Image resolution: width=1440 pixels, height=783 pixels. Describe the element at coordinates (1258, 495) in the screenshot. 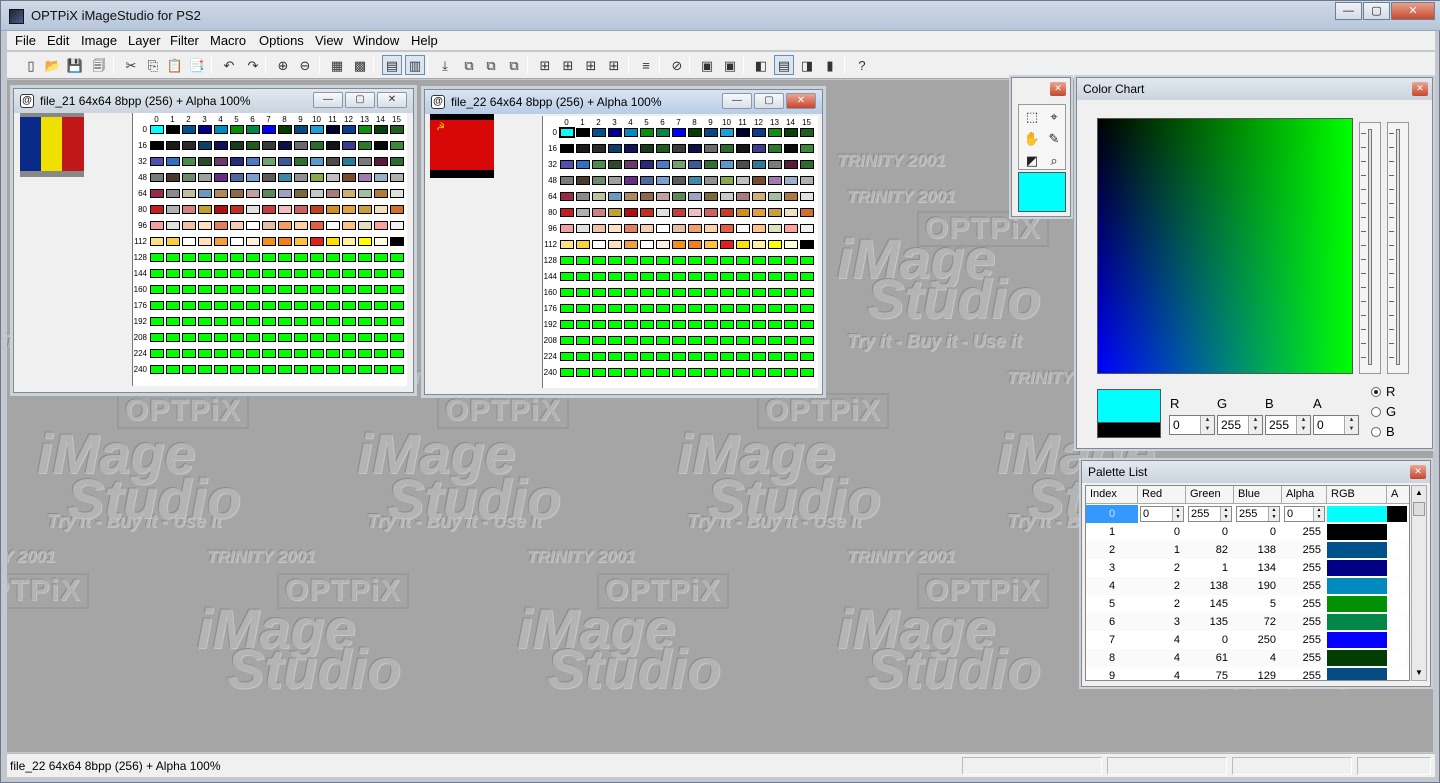

I see `column-header-blue: Blue` at that location.